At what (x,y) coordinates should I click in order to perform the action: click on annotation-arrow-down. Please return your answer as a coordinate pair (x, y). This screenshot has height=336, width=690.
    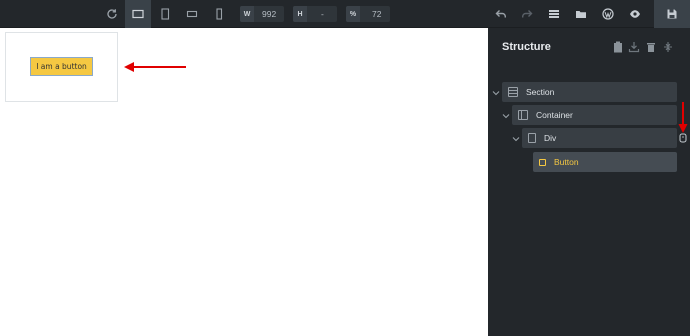
    Looking at the image, I should click on (683, 122).